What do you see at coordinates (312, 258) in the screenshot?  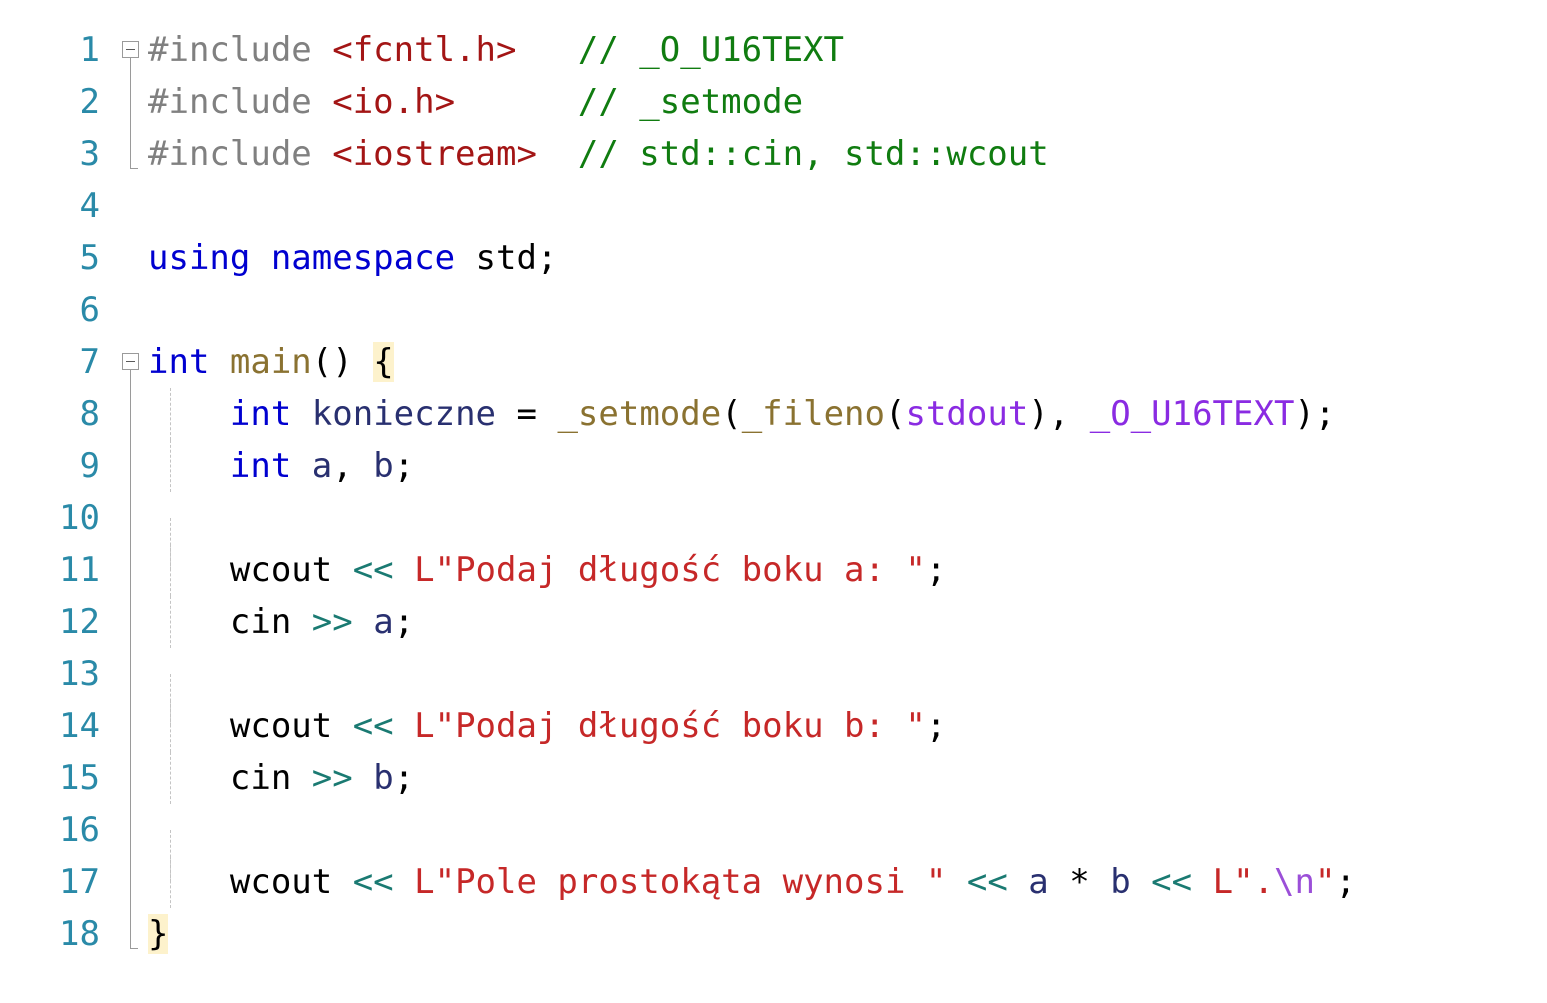 I see `token-keyword: using namespace` at bounding box center [312, 258].